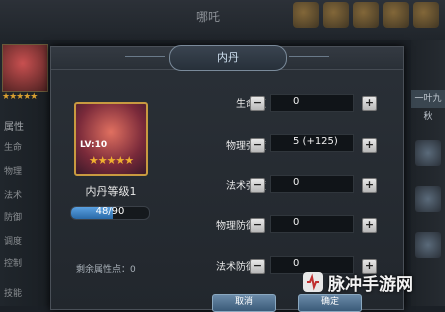 The image size is (445, 312). What do you see at coordinates (428, 153) in the screenshot?
I see `sword-icon` at bounding box center [428, 153].